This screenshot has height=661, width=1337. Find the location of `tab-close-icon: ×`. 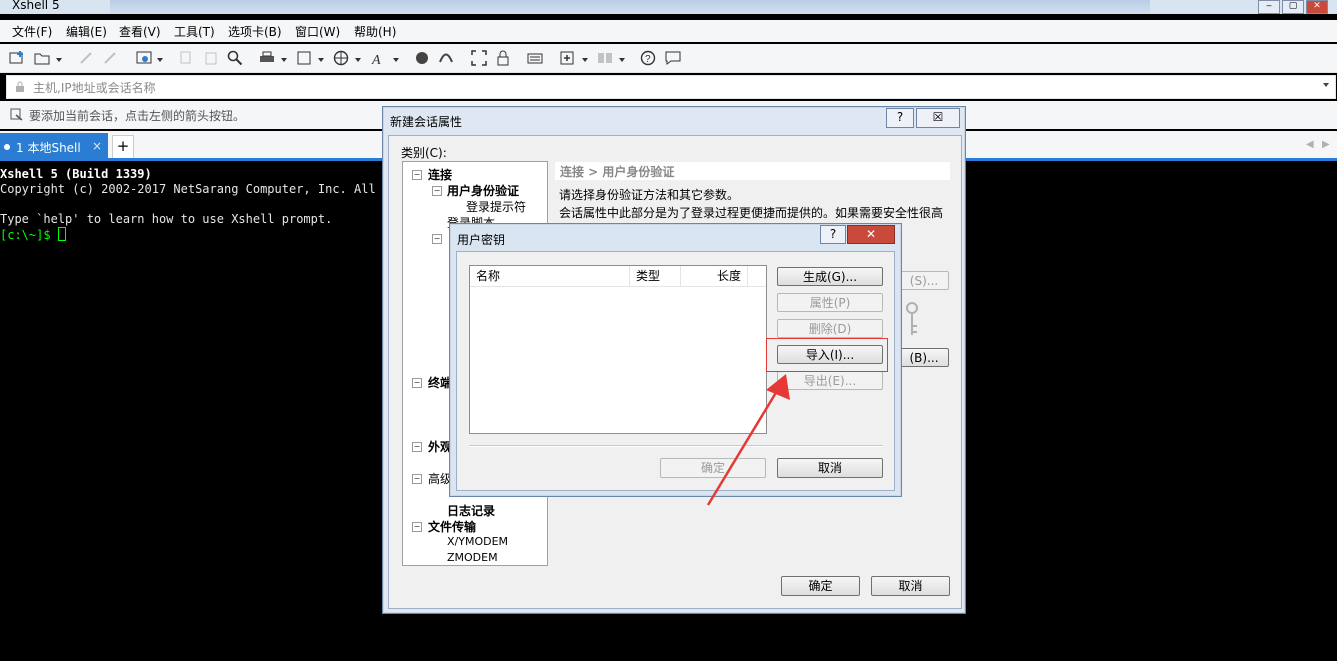

tab-close-icon: × is located at coordinates (97, 146).